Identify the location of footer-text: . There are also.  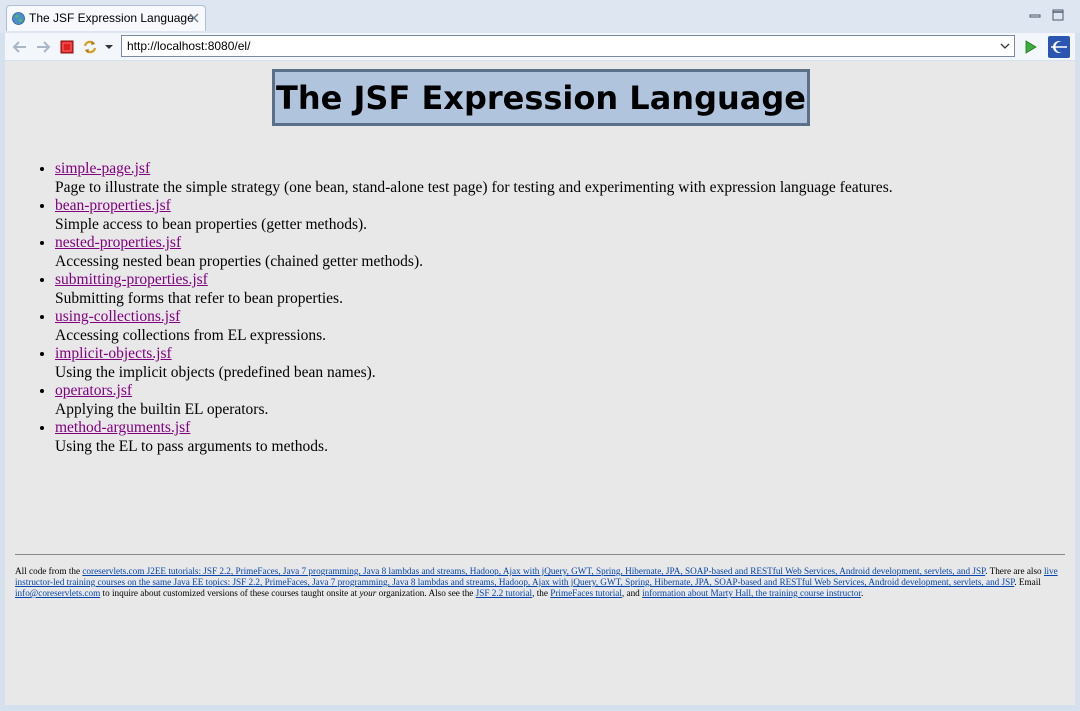
(1014, 571).